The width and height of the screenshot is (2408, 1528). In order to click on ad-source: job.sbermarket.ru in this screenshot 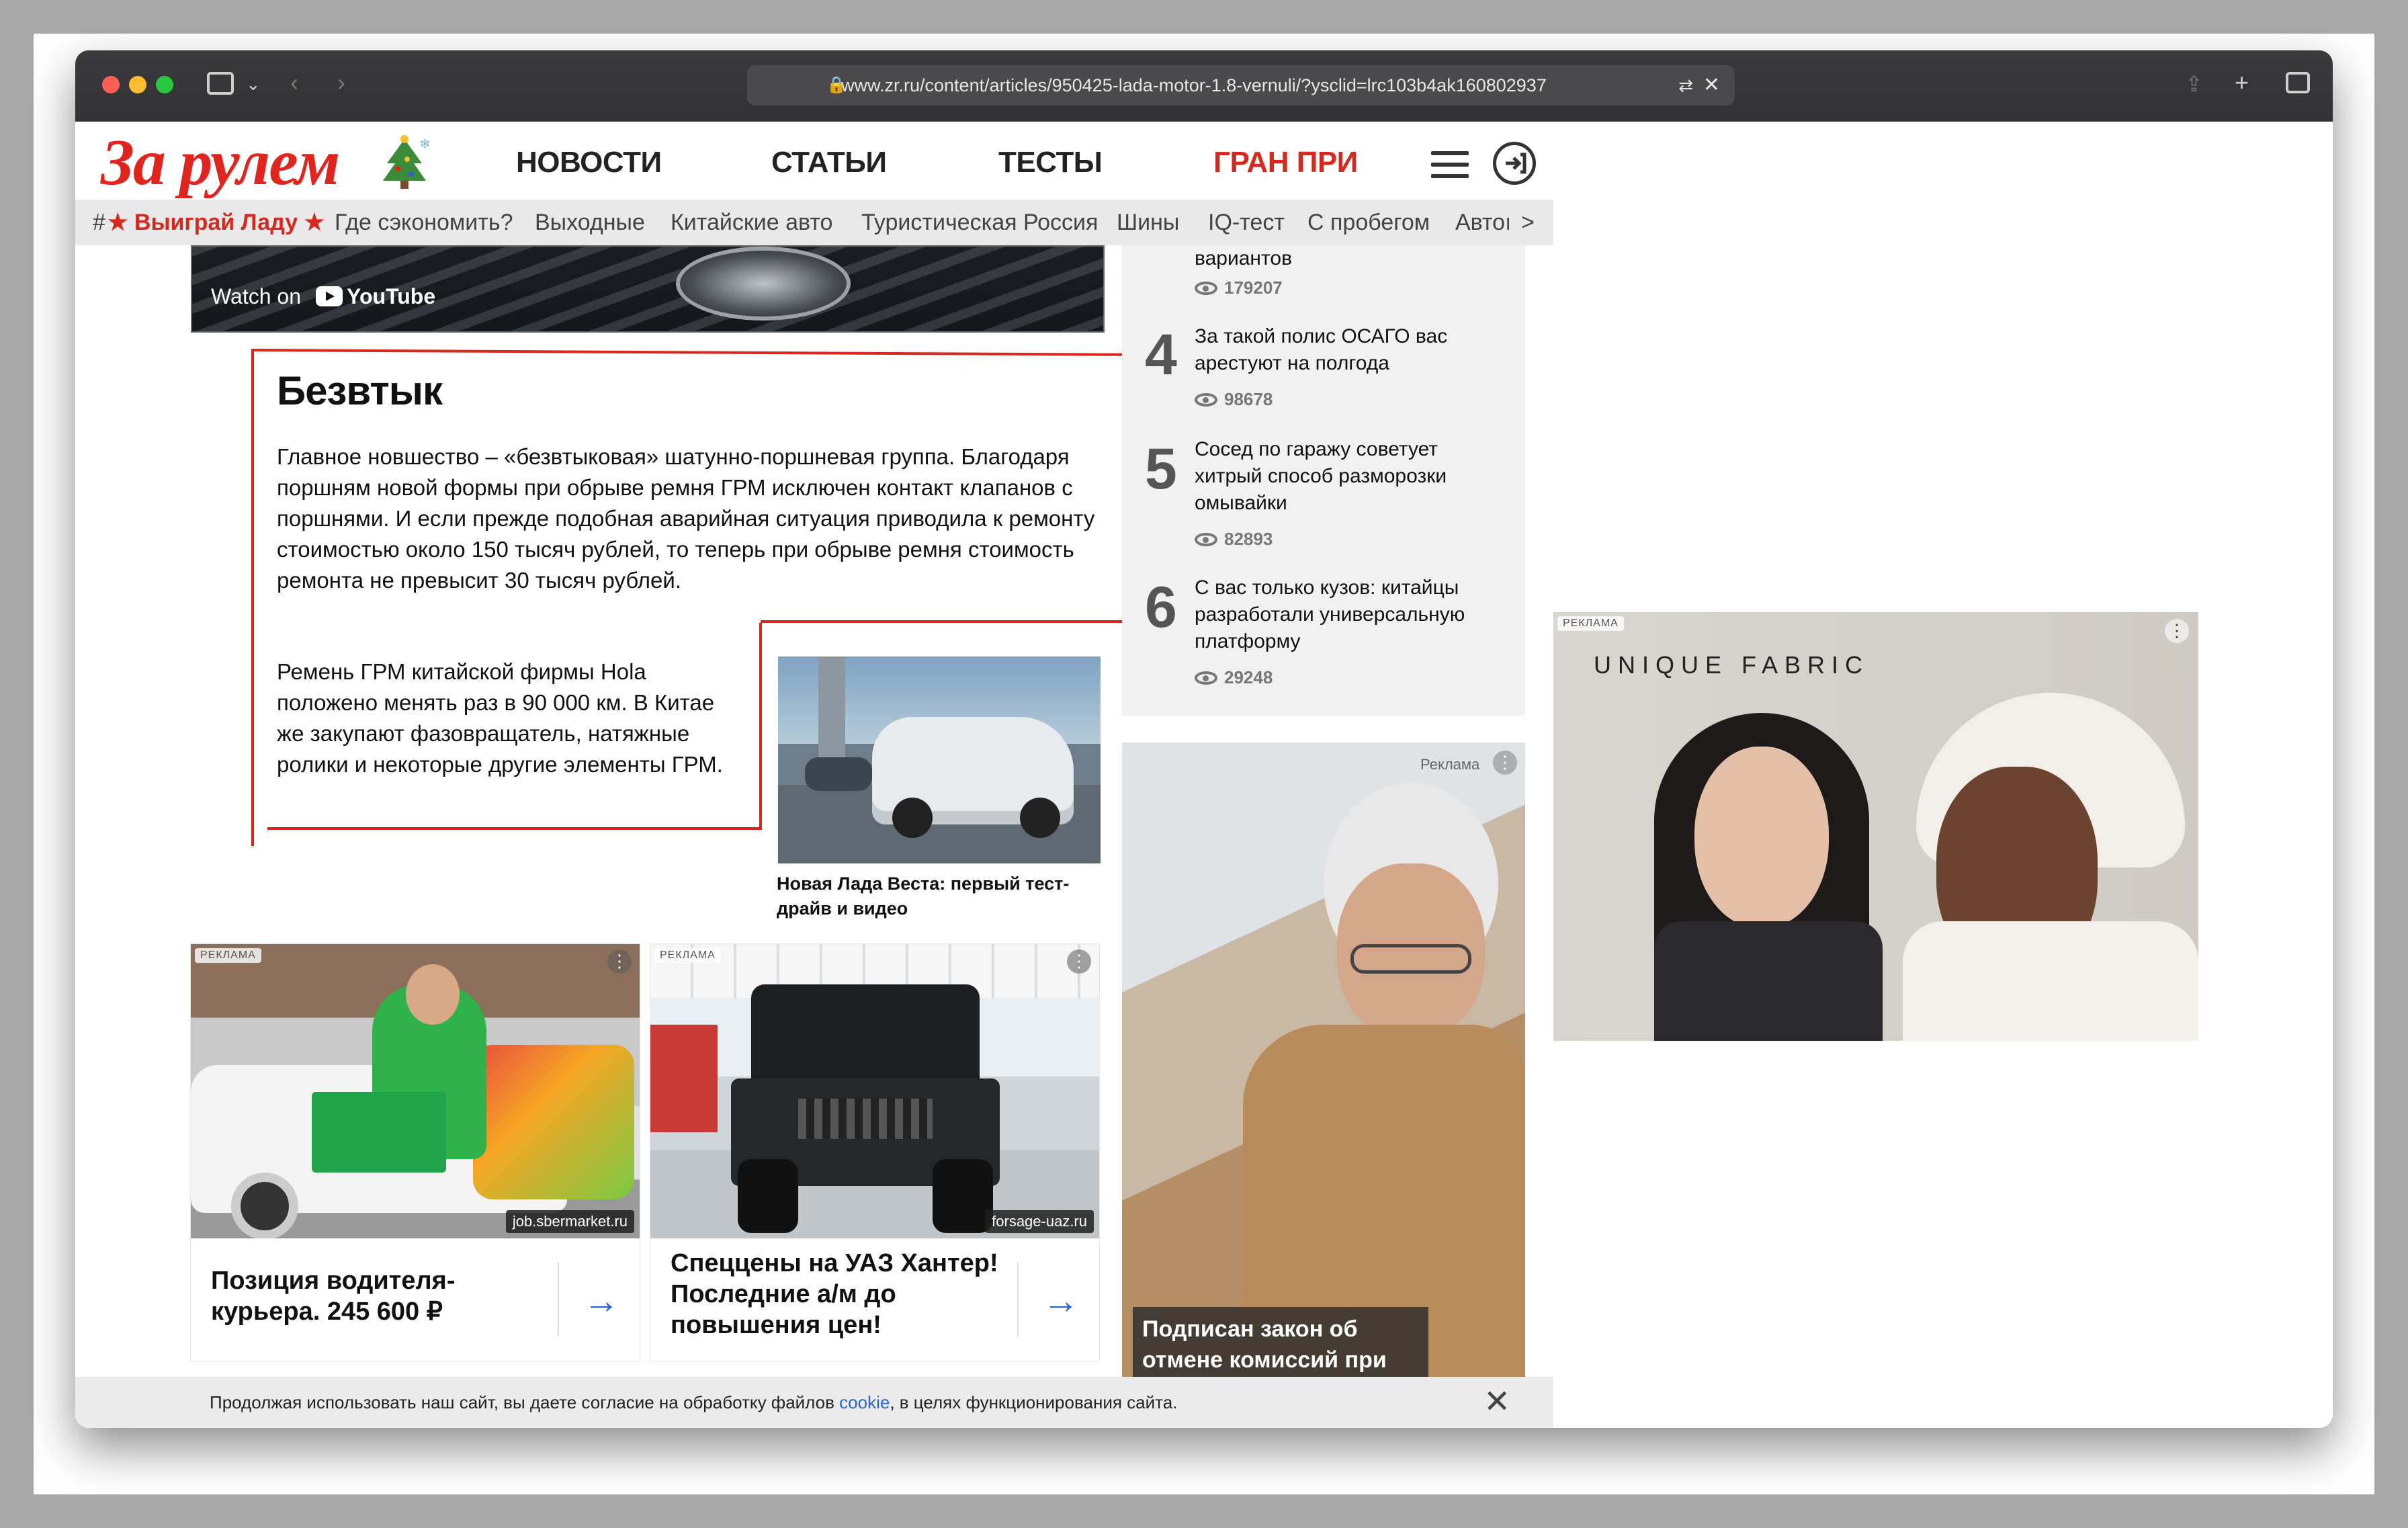, I will do `click(569, 1221)`.